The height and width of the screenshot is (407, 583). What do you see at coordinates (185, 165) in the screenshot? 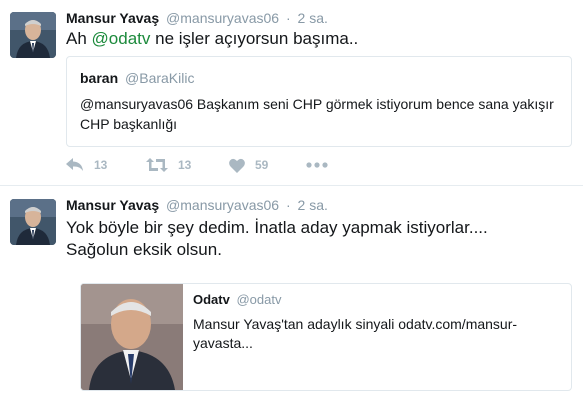
I see `retweet-count: 13` at bounding box center [185, 165].